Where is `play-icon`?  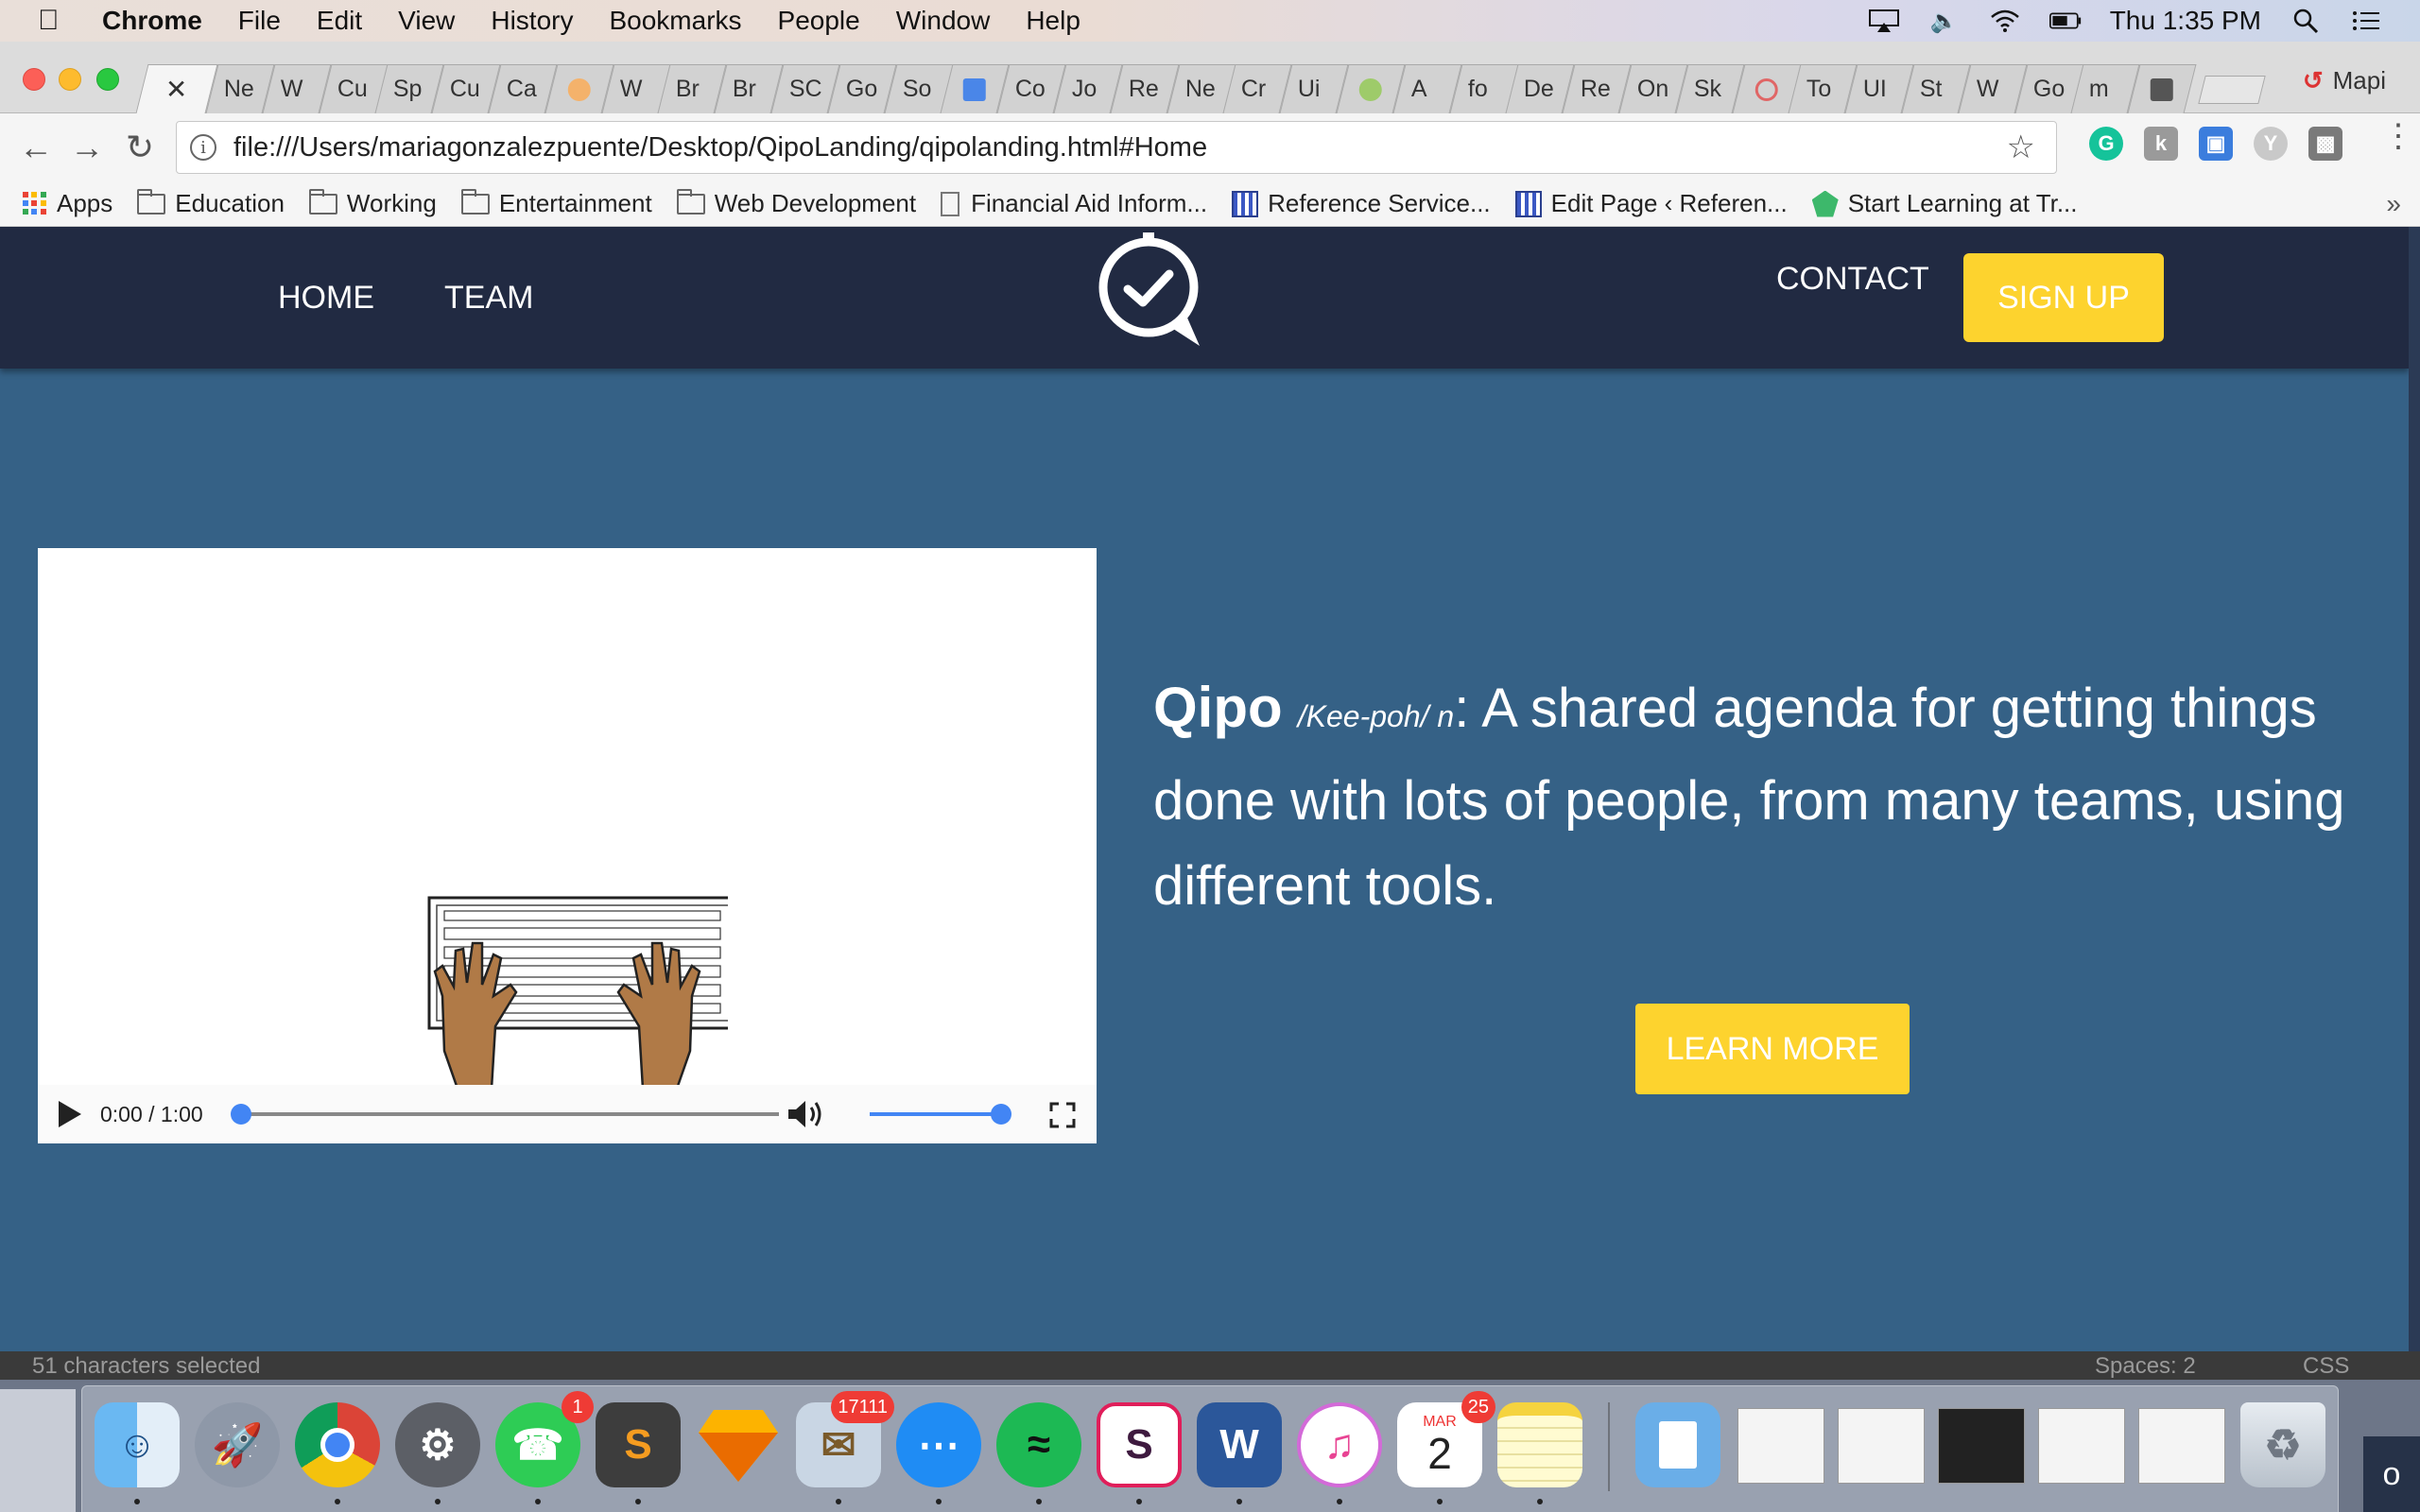
play-icon is located at coordinates (70, 1114).